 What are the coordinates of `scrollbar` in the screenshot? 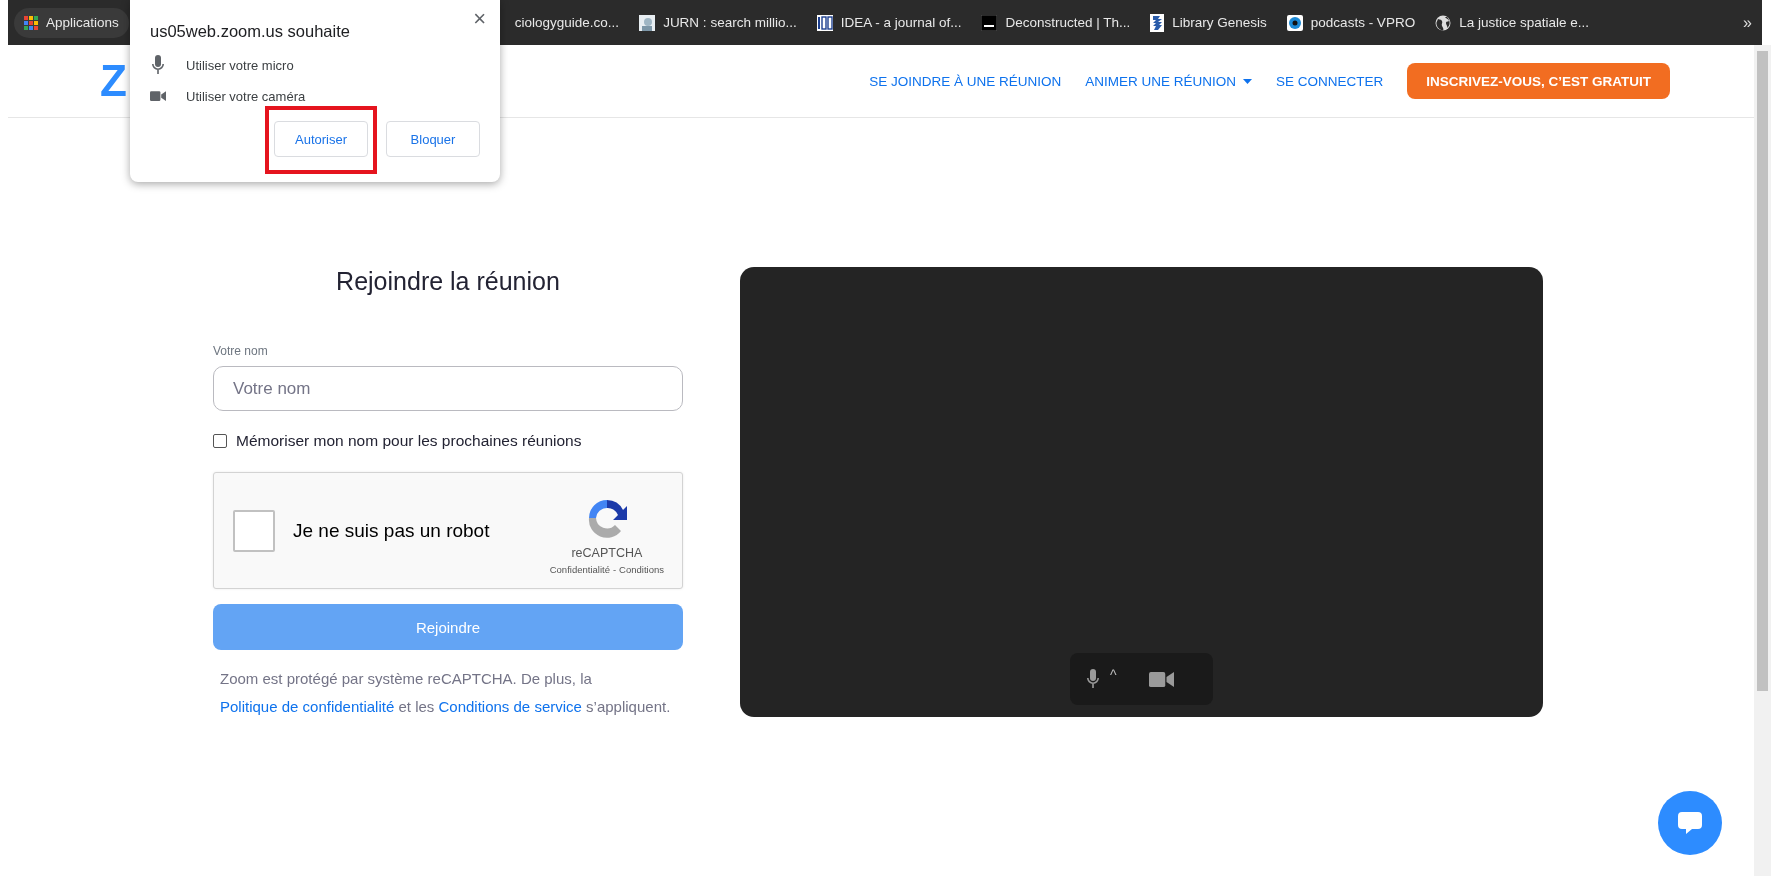 It's located at (1762, 460).